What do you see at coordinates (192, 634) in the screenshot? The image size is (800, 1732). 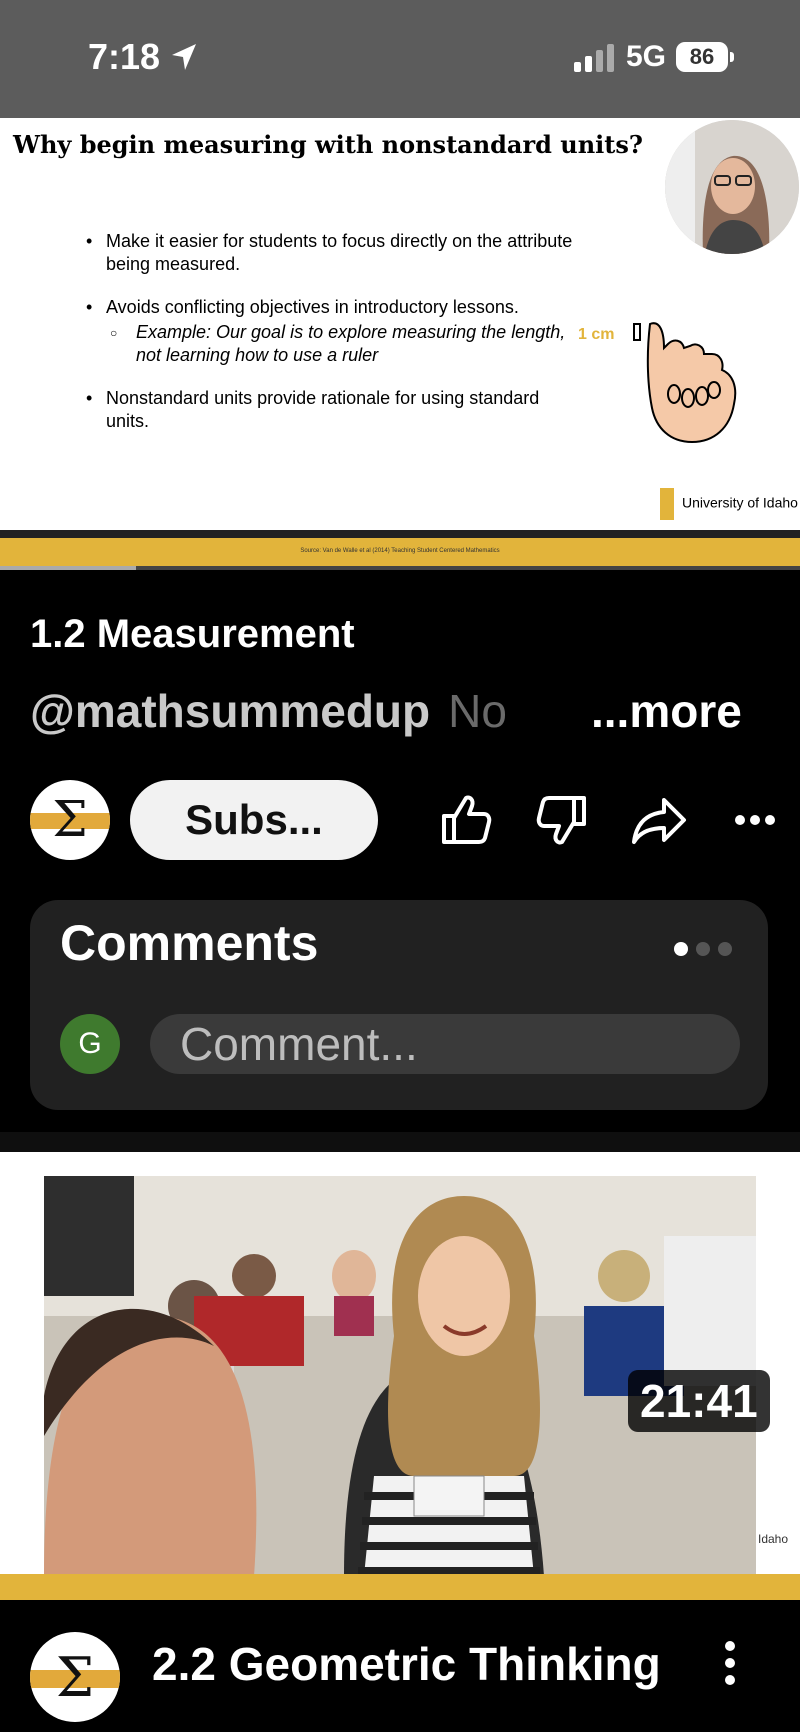 I see `video-title: 1.2 Measurement` at bounding box center [192, 634].